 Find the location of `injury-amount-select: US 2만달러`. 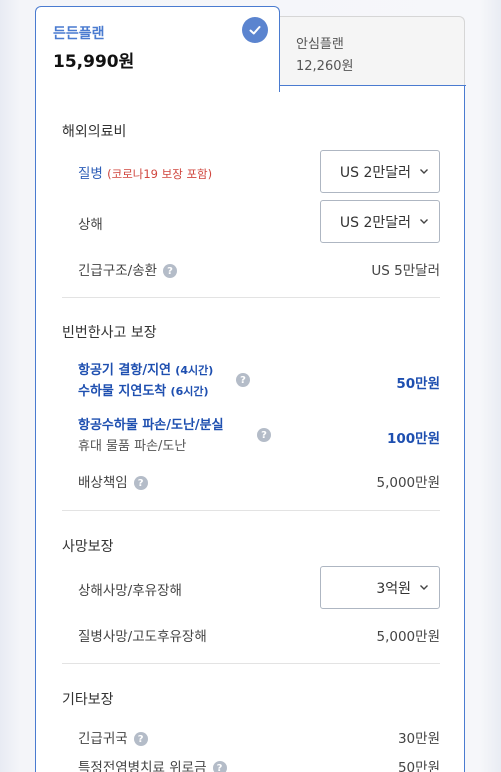

injury-amount-select: US 2만달러 is located at coordinates (380, 221).